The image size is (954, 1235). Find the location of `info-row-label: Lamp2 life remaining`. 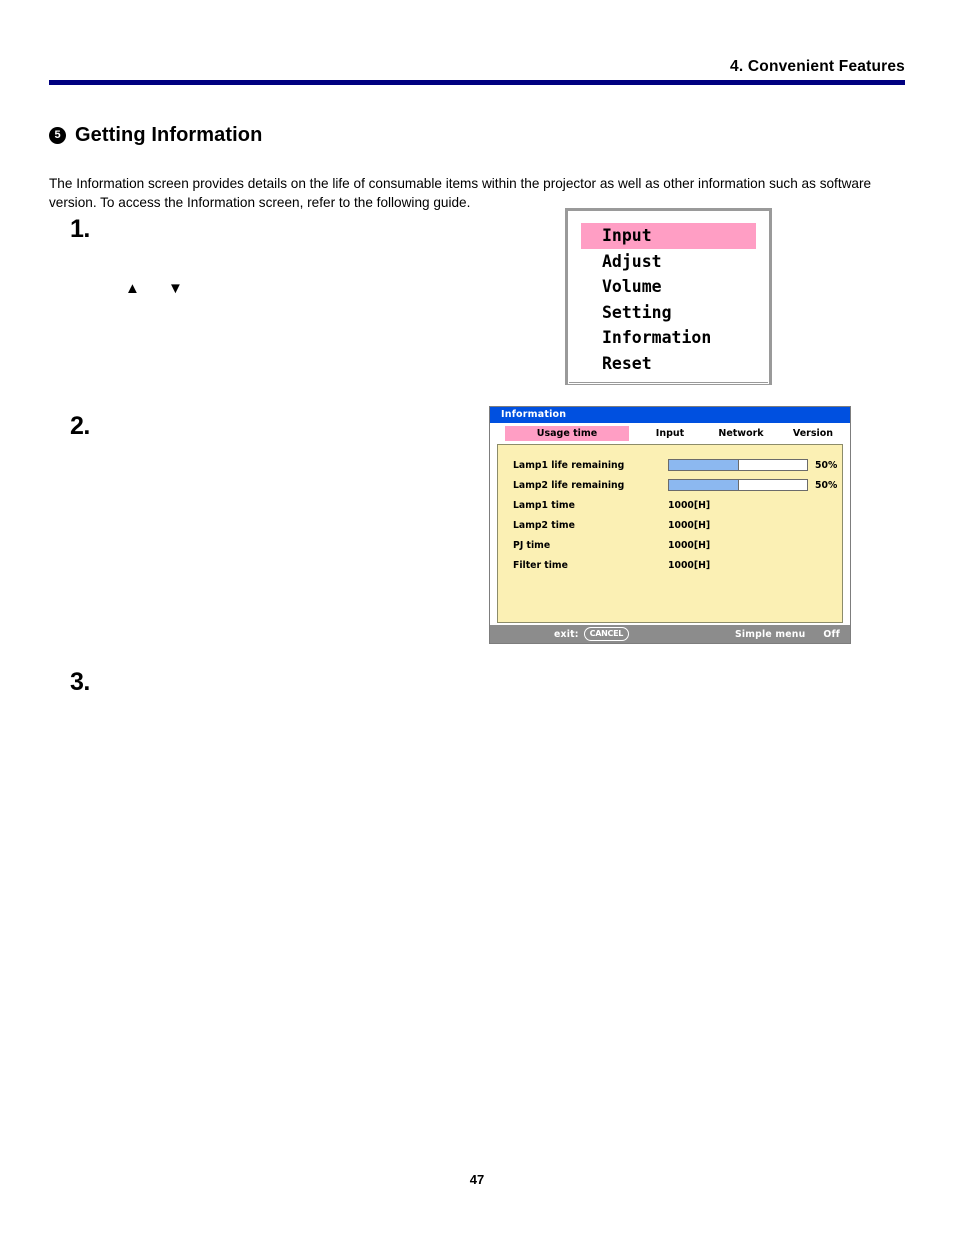

info-row-label: Lamp2 life remaining is located at coordinates (569, 485).